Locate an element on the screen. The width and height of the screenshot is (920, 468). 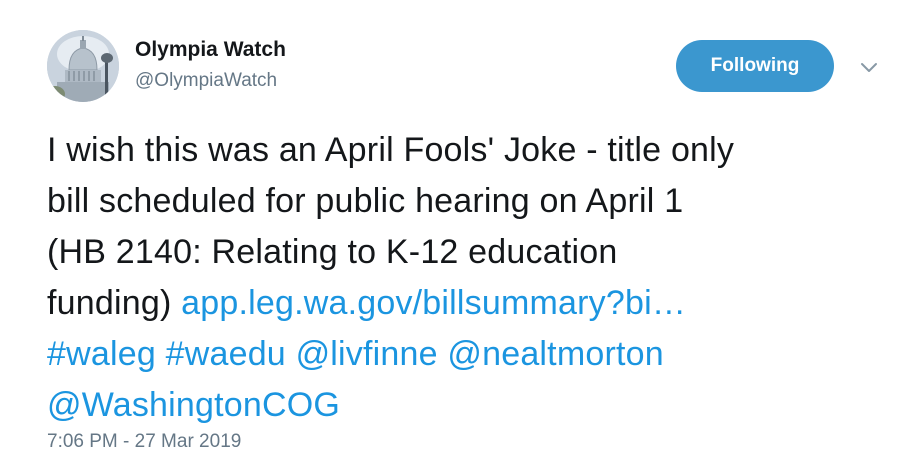
hashtag-link: #waleg is located at coordinates (101, 354).